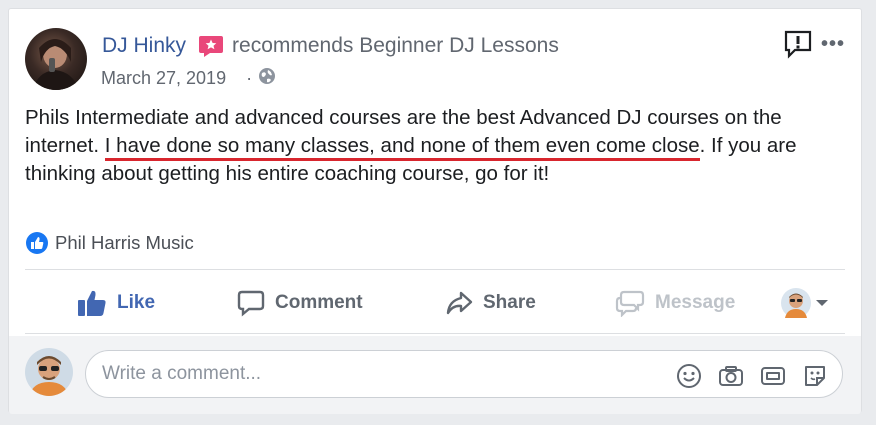  What do you see at coordinates (833, 44) in the screenshot?
I see `more-icon: •••` at bounding box center [833, 44].